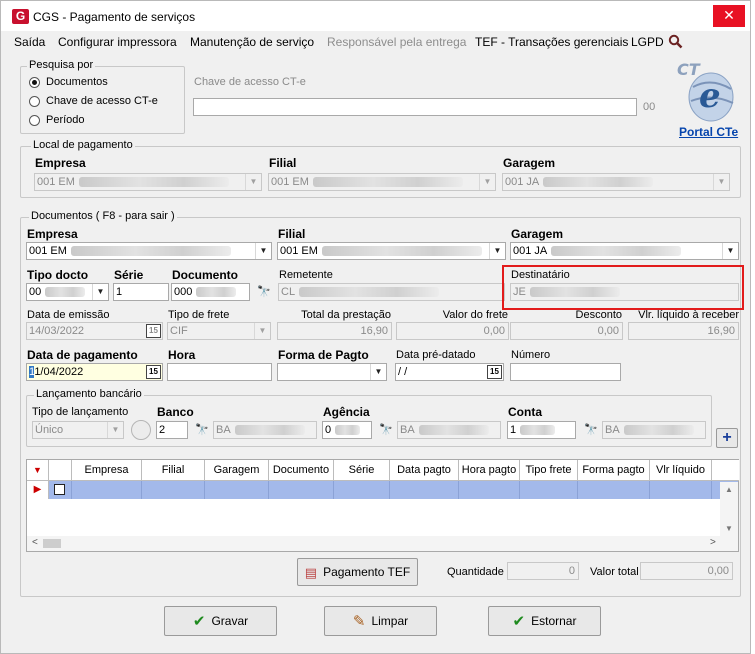  I want to click on table-row: ▶, so click(382, 490).